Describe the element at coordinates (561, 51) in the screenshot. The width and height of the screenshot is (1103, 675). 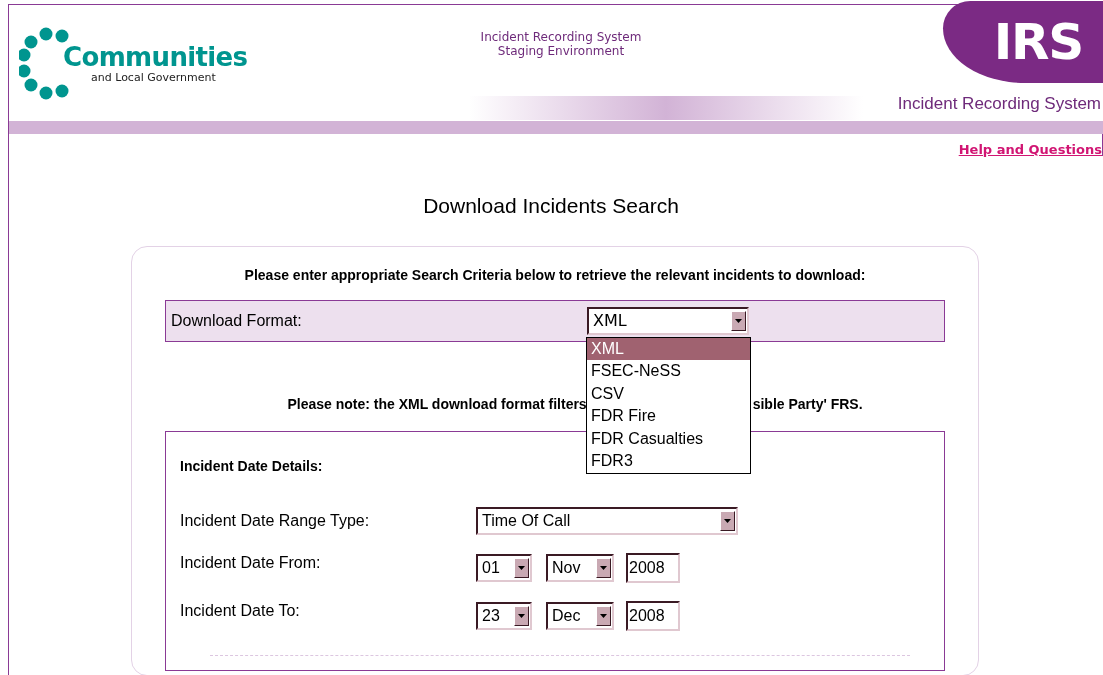
I see `environment-label: Staging Environment` at that location.